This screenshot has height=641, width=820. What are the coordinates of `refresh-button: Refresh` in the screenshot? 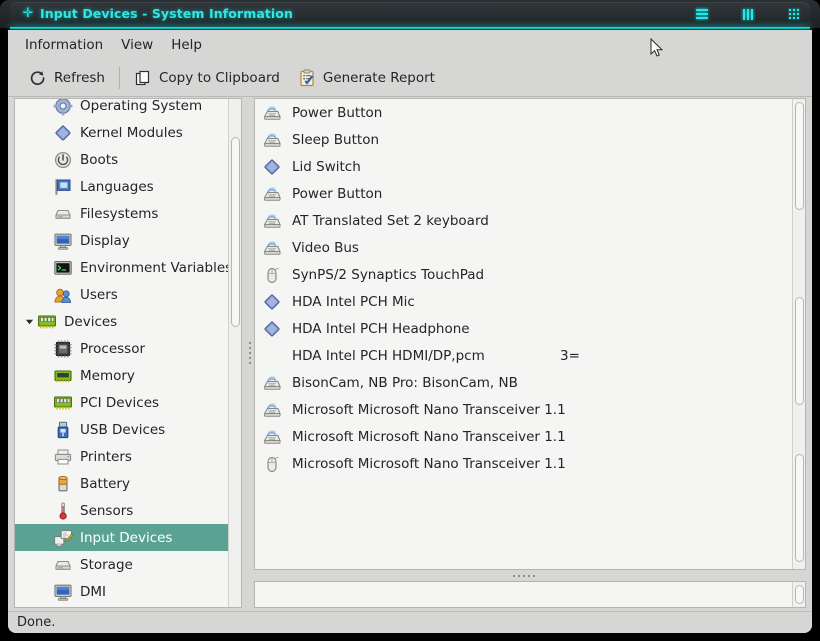 It's located at (67, 78).